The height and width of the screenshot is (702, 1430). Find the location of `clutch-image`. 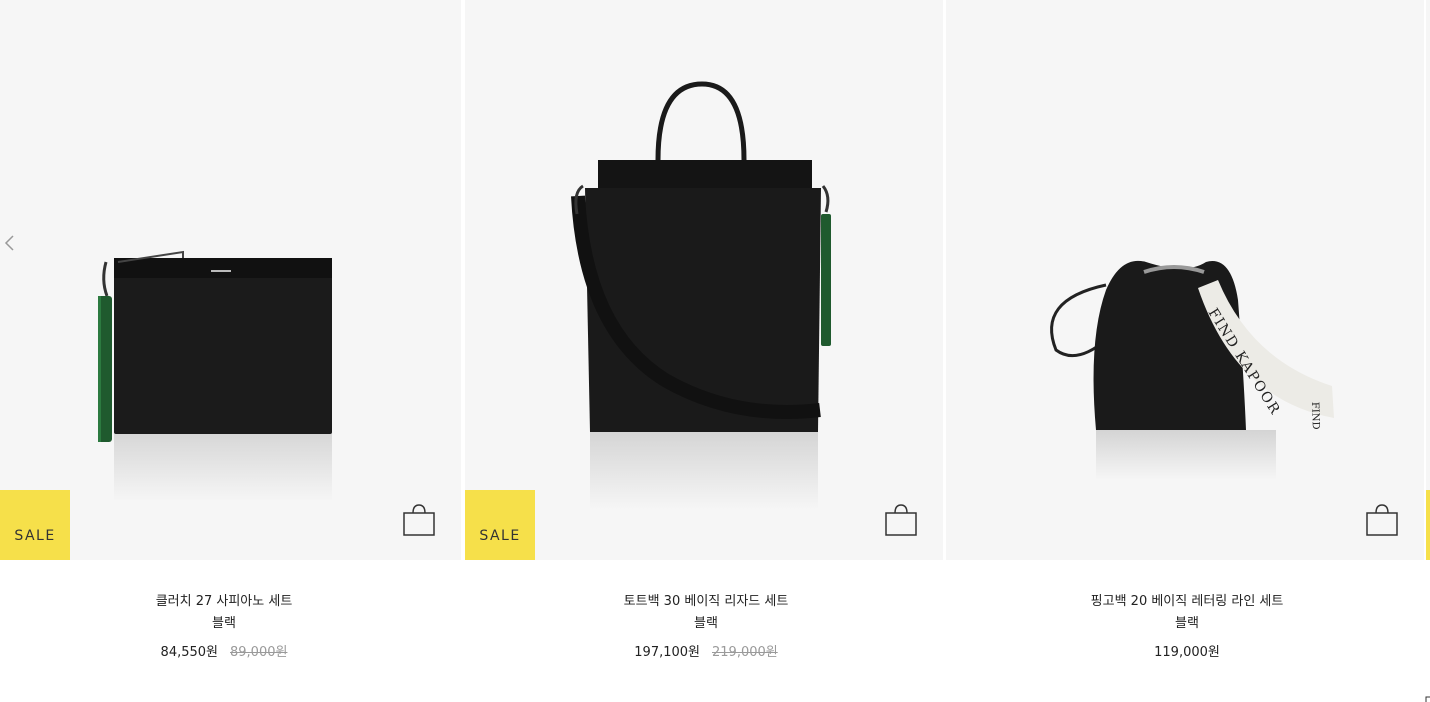

clutch-image is located at coordinates (215, 376).